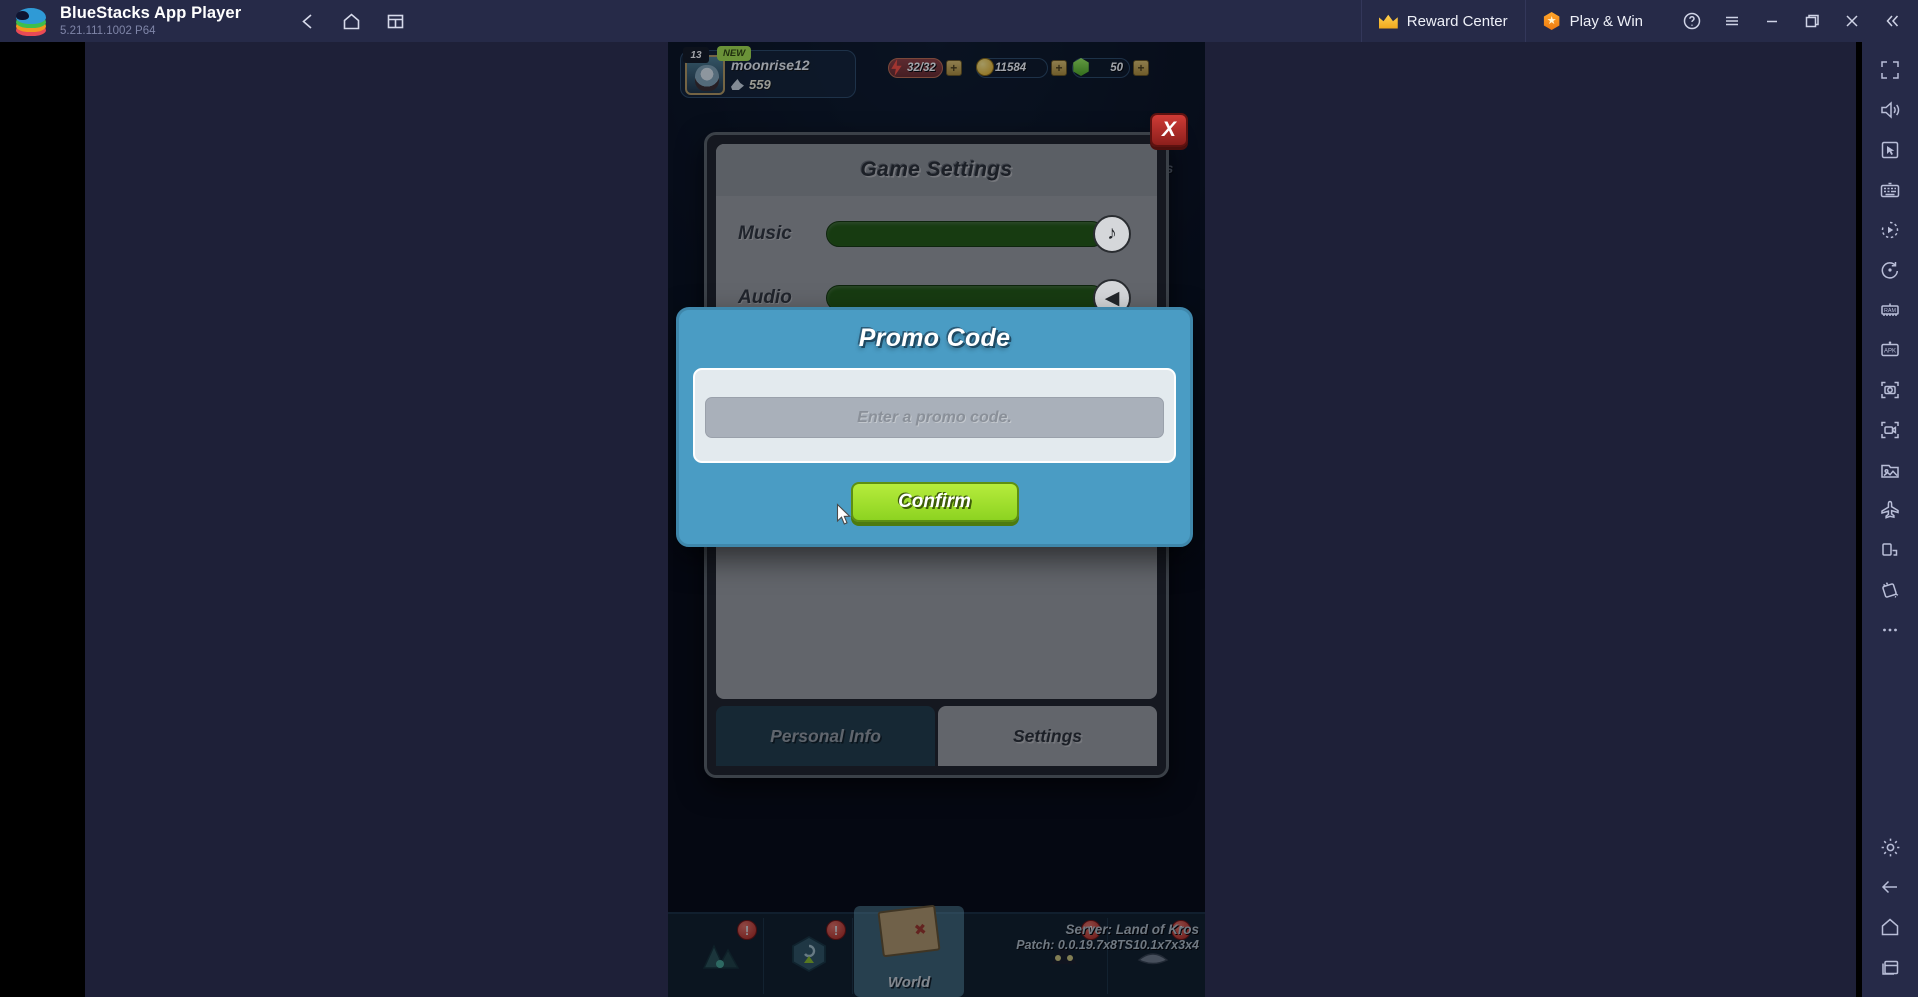 Image resolution: width=1918 pixels, height=997 pixels. I want to click on close-panel-button: X, so click(1169, 130).